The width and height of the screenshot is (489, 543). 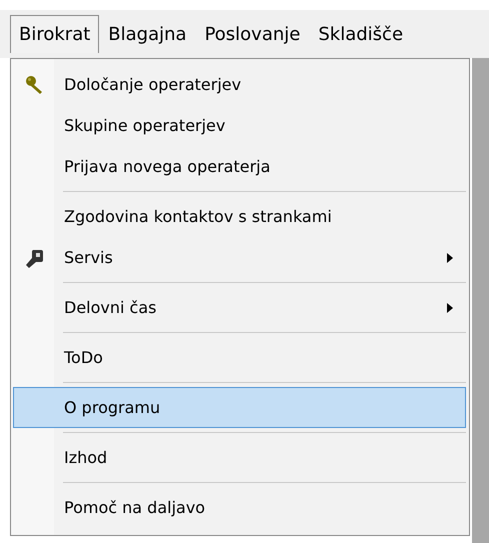 I want to click on menu-item: Servis, so click(x=239, y=257).